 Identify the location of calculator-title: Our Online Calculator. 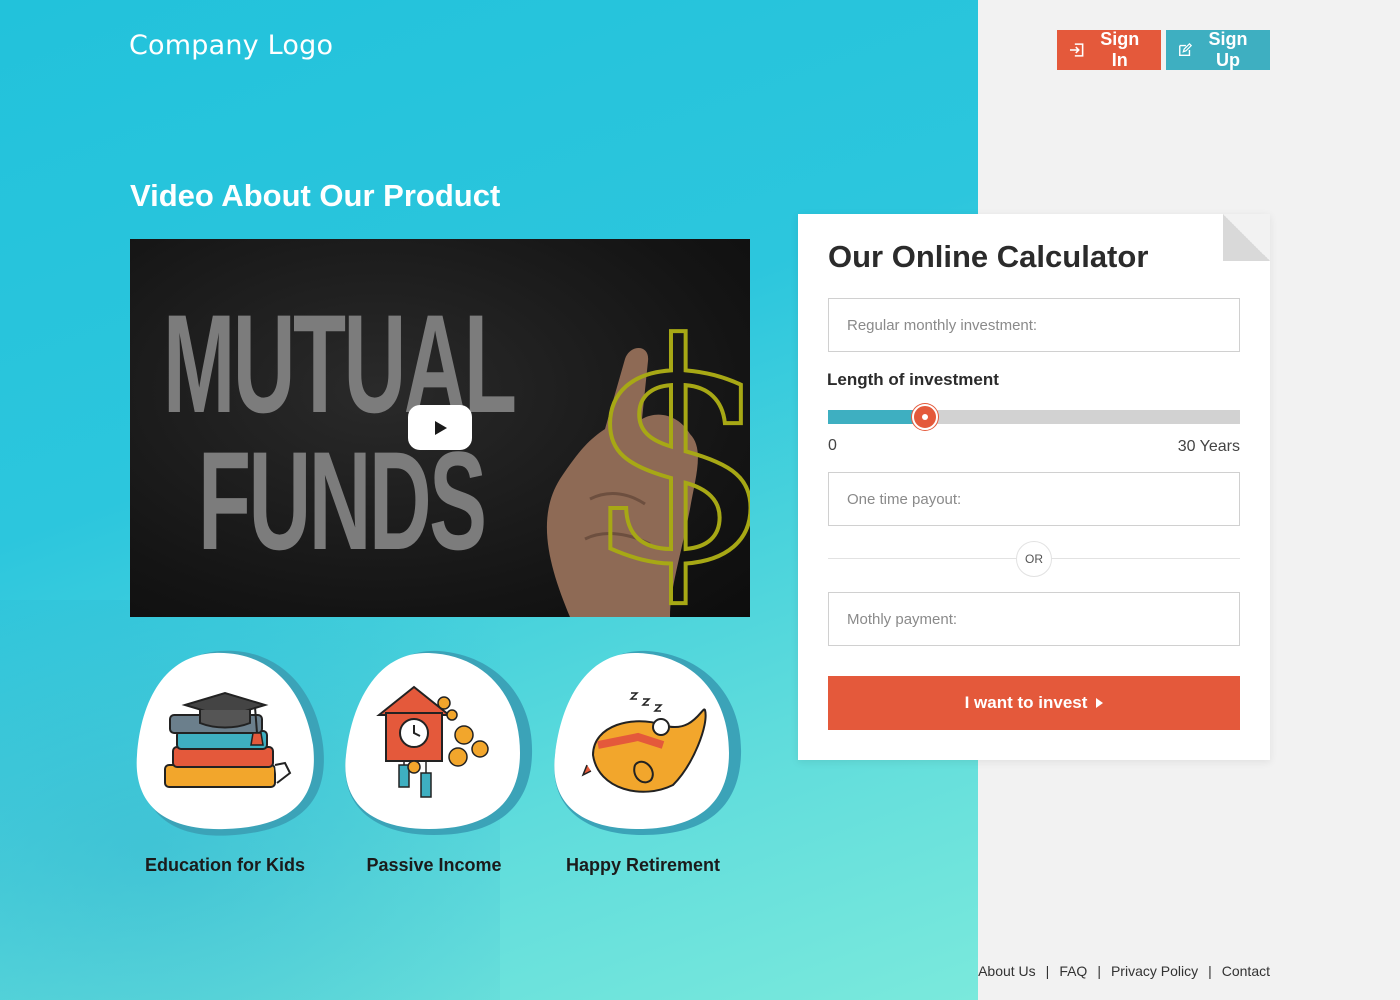
(988, 256).